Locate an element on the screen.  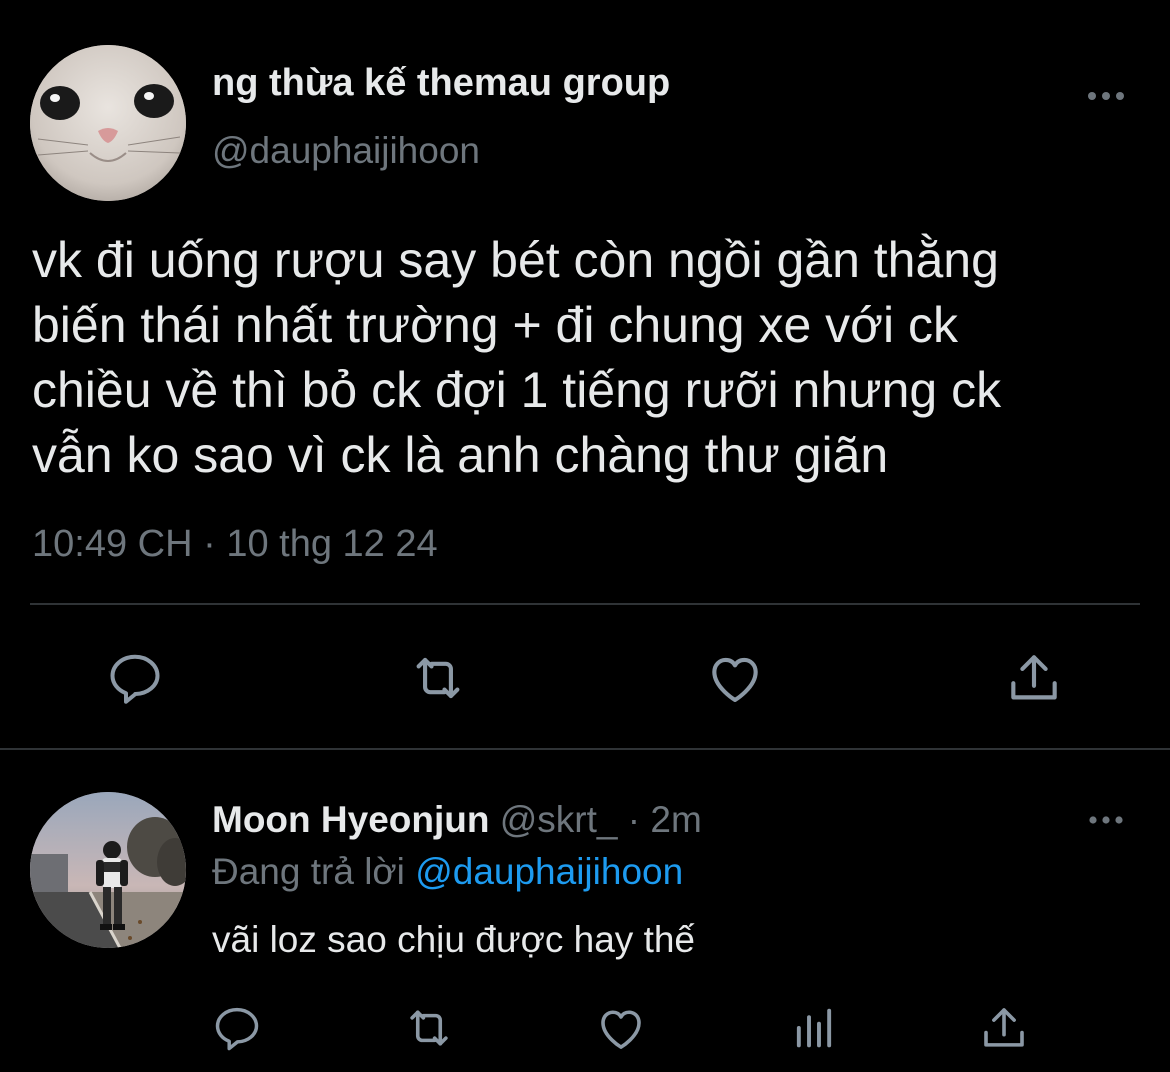
reply-age: 2m is located at coordinates (675, 819).